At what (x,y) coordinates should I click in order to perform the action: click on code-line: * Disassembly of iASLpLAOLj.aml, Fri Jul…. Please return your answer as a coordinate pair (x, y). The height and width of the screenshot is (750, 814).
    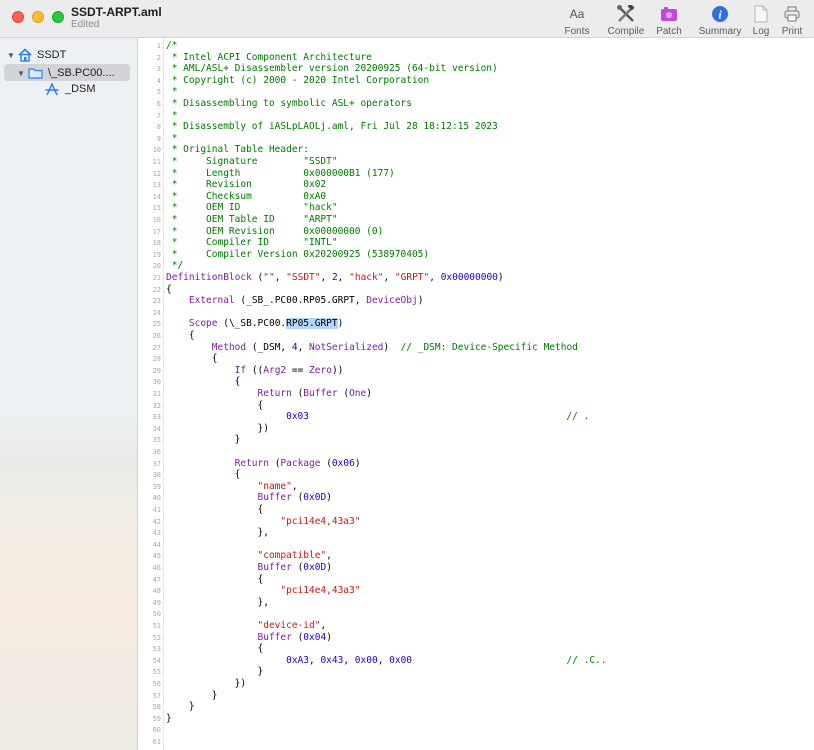
    Looking at the image, I should click on (332, 127).